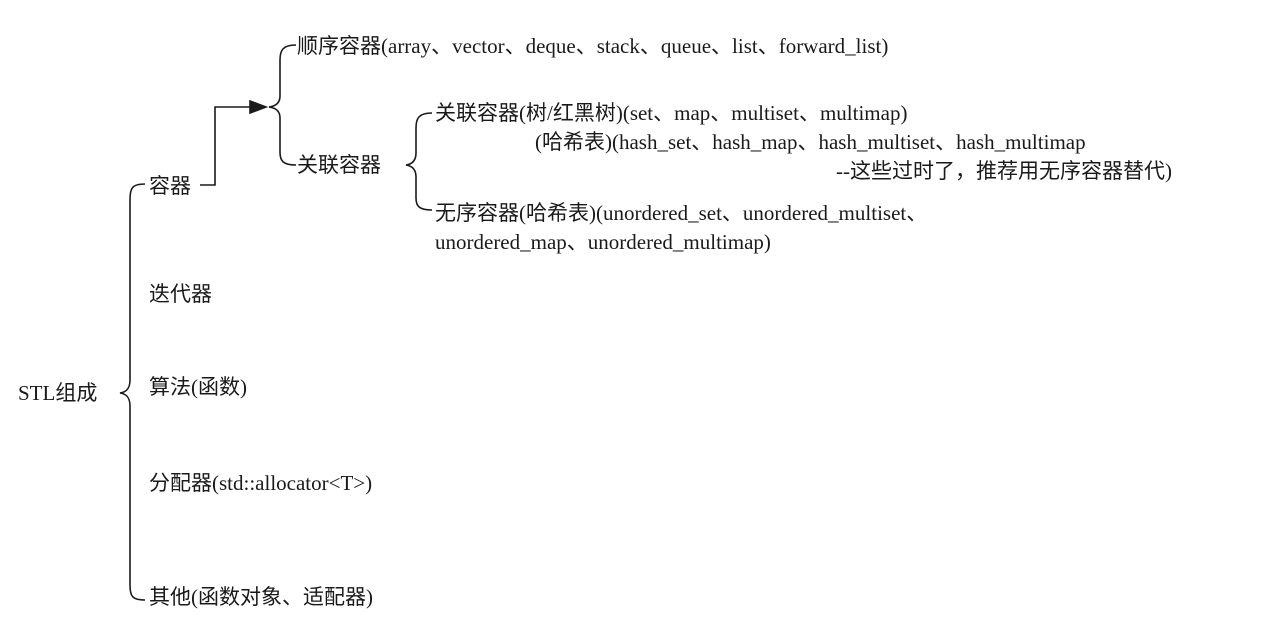  What do you see at coordinates (198, 387) in the screenshot?
I see `branch-algorithms: 算法(函数)` at bounding box center [198, 387].